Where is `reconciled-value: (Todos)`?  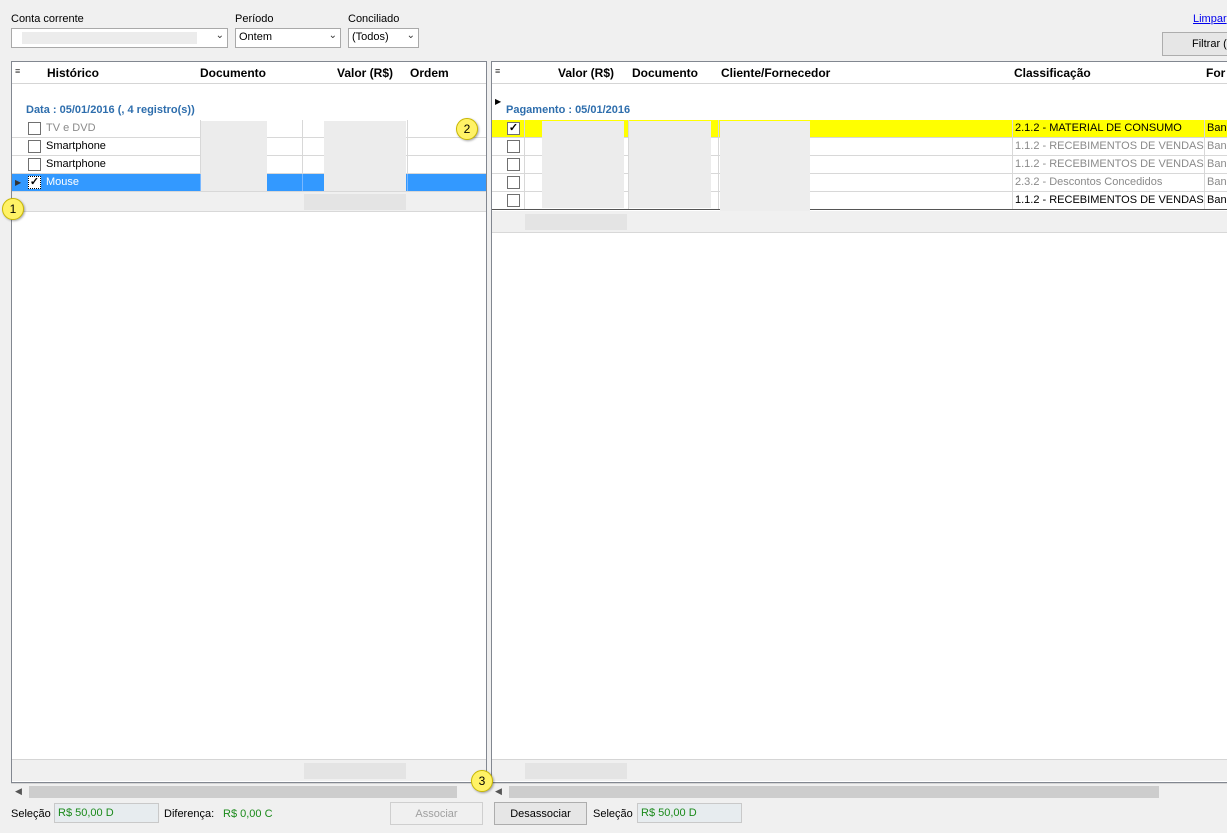 reconciled-value: (Todos) is located at coordinates (370, 37).